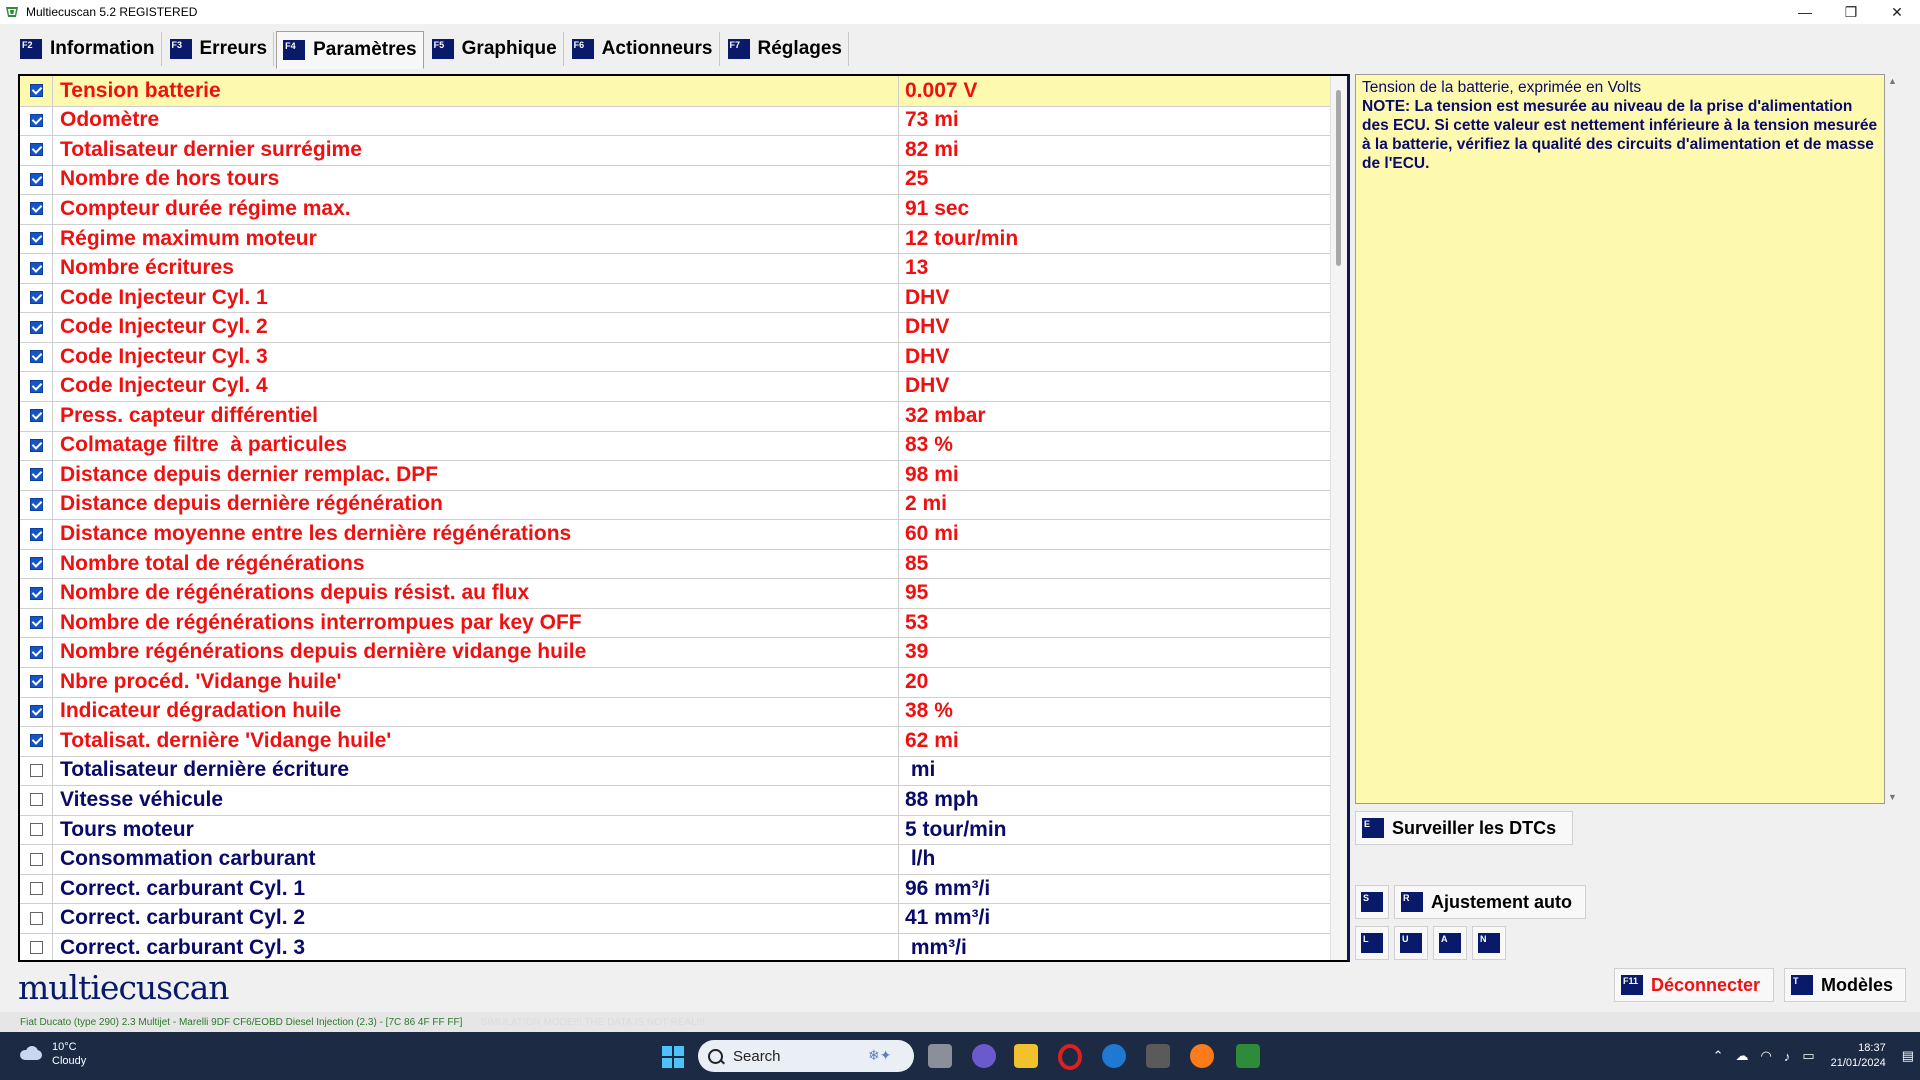 The width and height of the screenshot is (1920, 1080). I want to click on parameter-row: Colmatage filtre à particules 83 %, so click(676, 446).